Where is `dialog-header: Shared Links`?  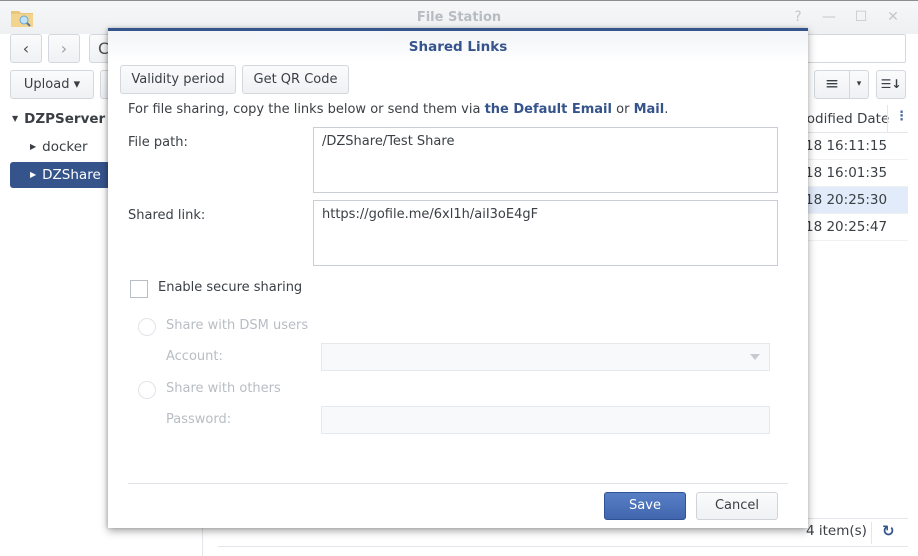
dialog-header: Shared Links is located at coordinates (458, 47).